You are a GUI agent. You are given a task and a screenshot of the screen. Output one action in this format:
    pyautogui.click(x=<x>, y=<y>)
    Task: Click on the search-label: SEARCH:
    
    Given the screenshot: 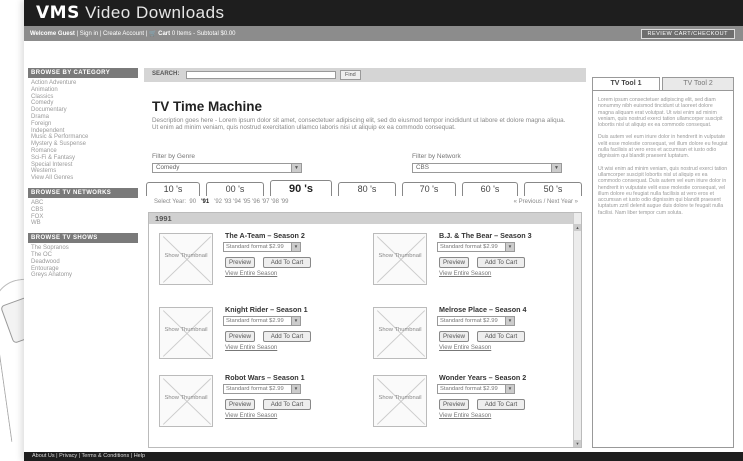 What is the action you would take?
    pyautogui.click(x=166, y=74)
    